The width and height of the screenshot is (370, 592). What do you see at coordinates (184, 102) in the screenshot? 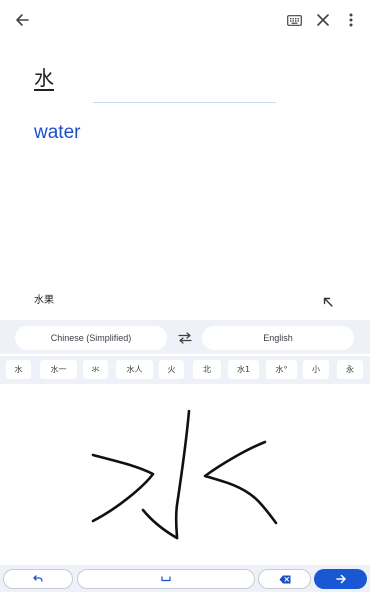
I see `source-divider` at bounding box center [184, 102].